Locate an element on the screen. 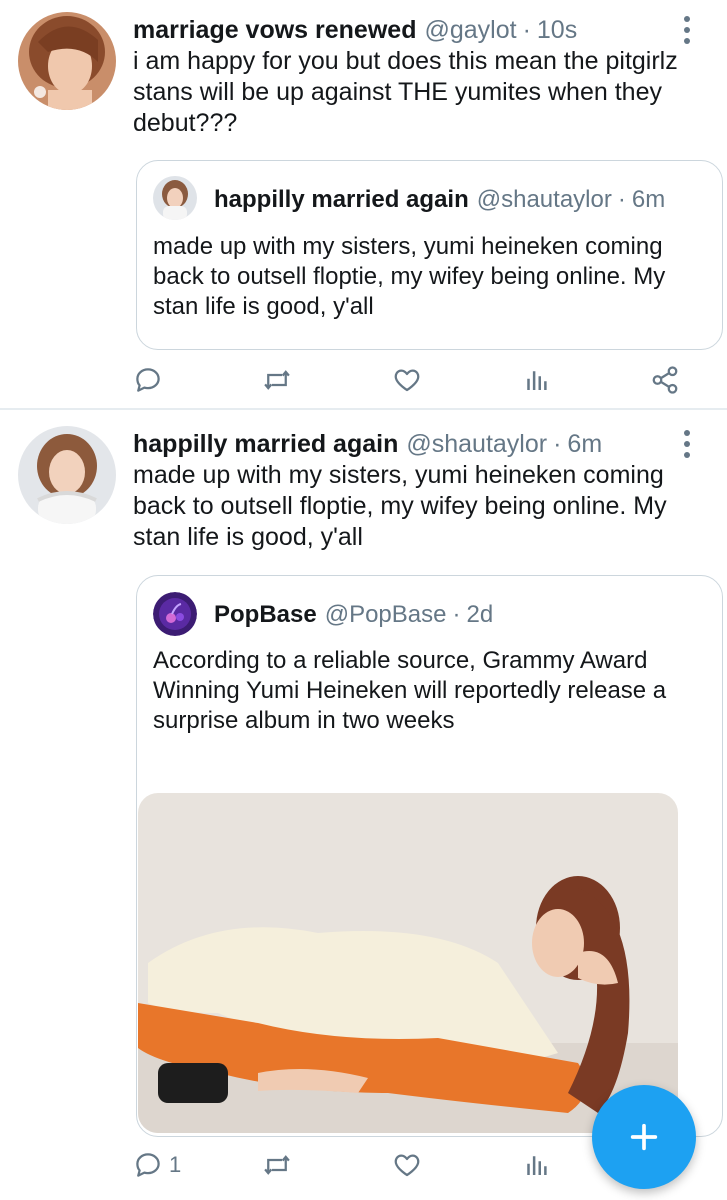 This screenshot has height=1200, width=727. reply-count: 1 is located at coordinates (175, 1164).